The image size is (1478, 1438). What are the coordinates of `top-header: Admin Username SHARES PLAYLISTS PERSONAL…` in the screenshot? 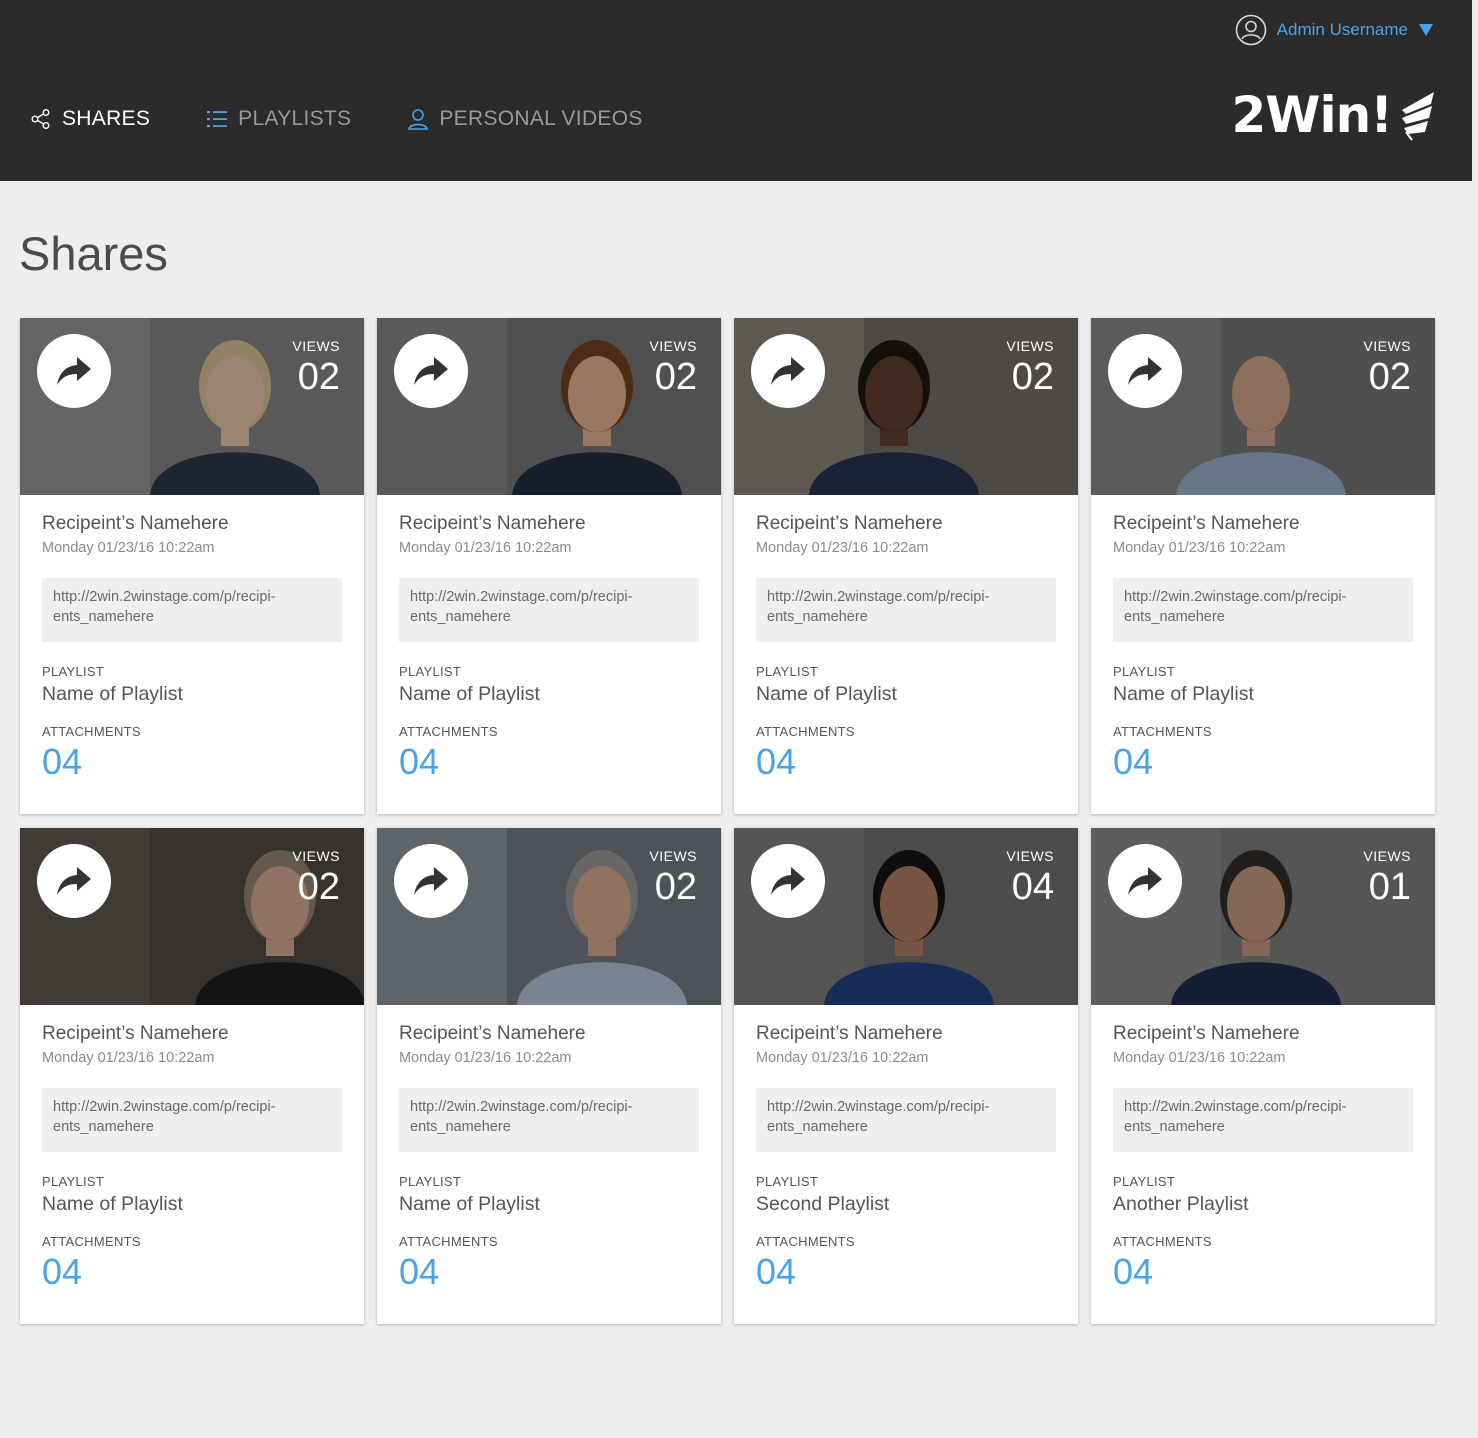 It's located at (736, 90).